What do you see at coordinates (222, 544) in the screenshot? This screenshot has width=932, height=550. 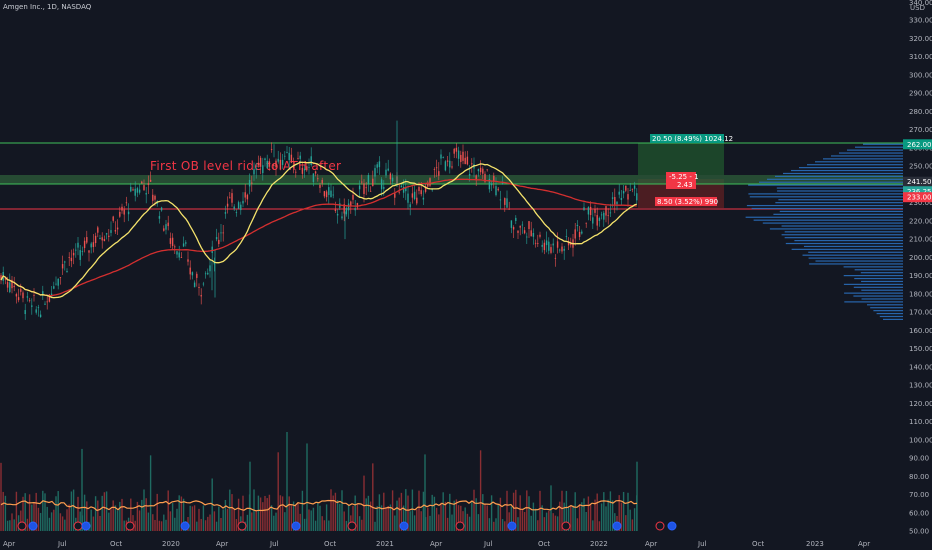 I see `time-tick: Apr` at bounding box center [222, 544].